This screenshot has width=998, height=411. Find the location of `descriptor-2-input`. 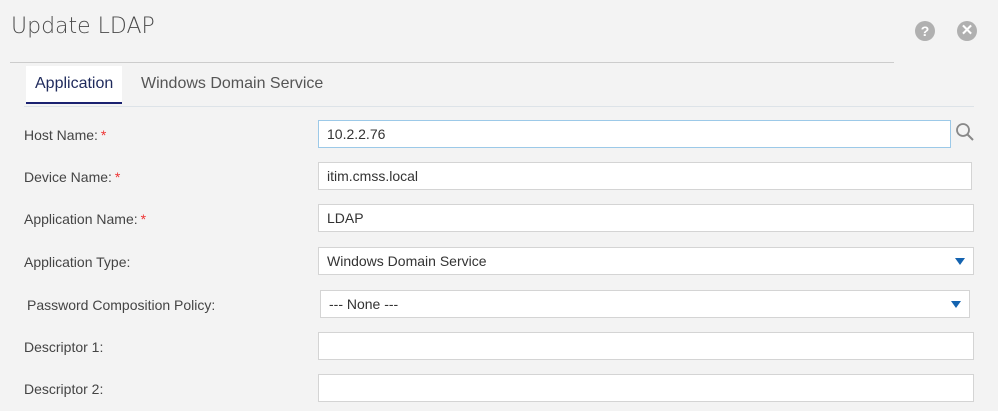

descriptor-2-input is located at coordinates (646, 388).